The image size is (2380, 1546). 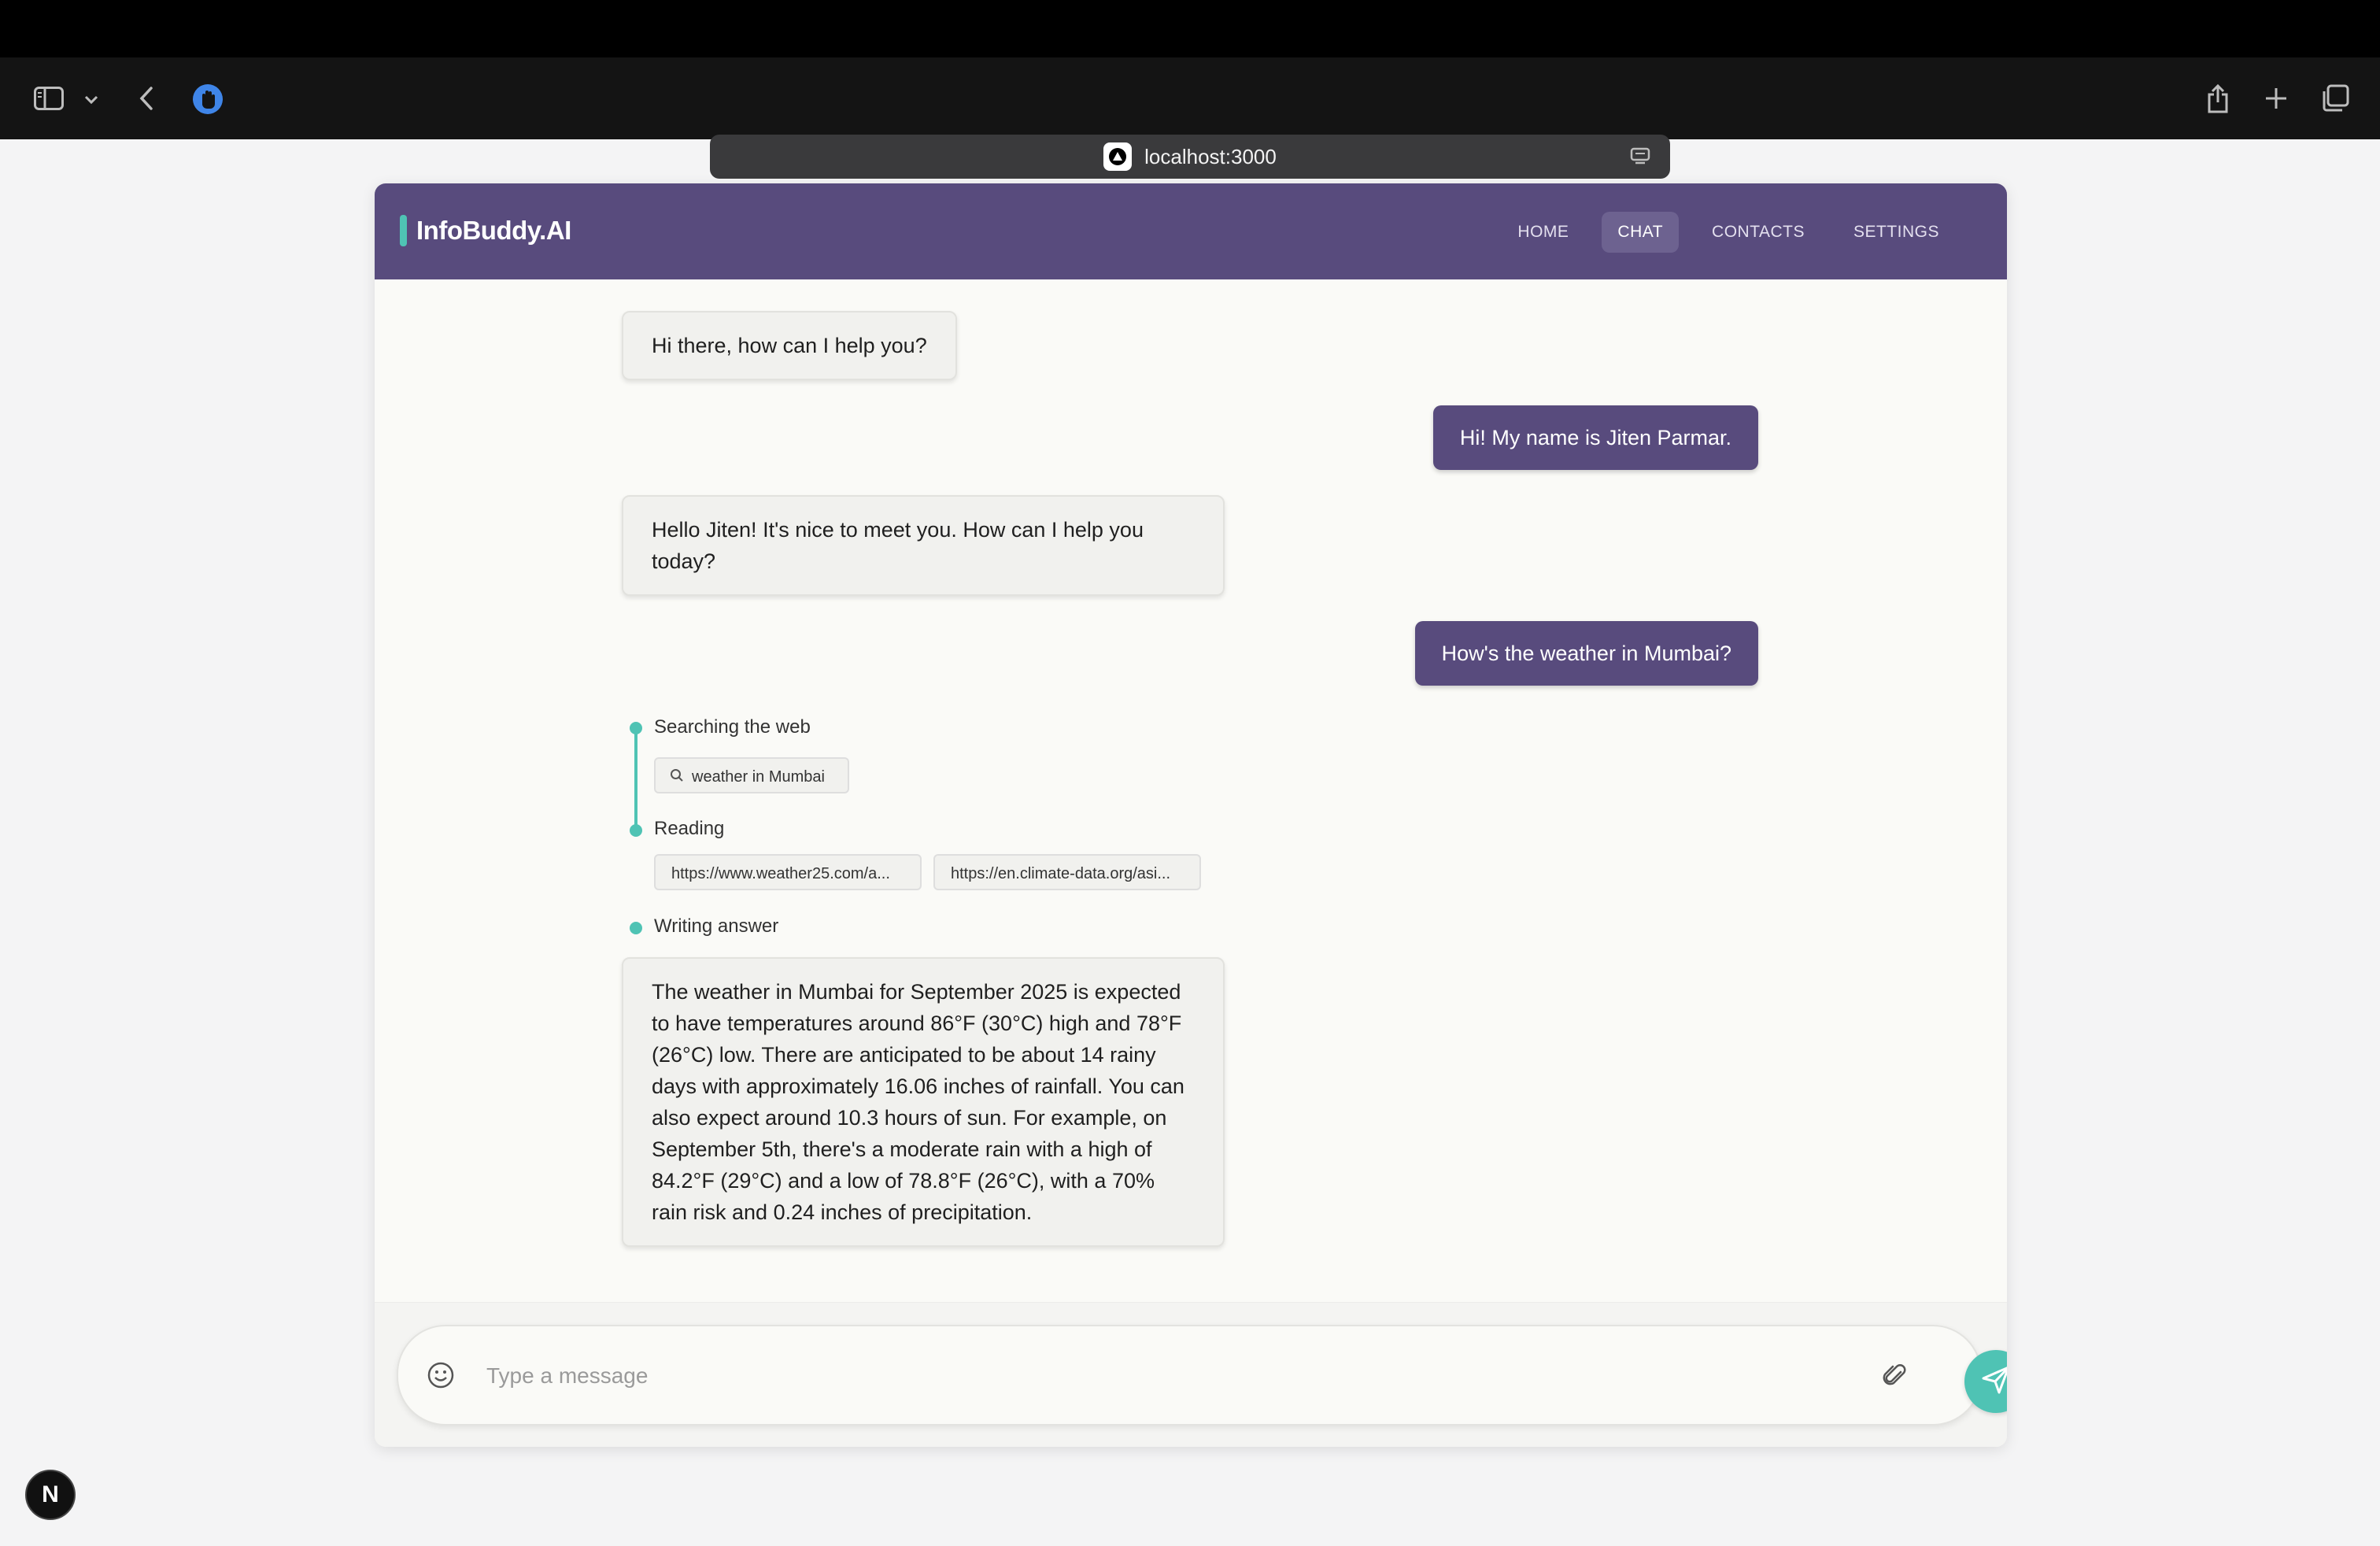 I want to click on brand-name: InfoBuddy.AI, so click(x=493, y=231).